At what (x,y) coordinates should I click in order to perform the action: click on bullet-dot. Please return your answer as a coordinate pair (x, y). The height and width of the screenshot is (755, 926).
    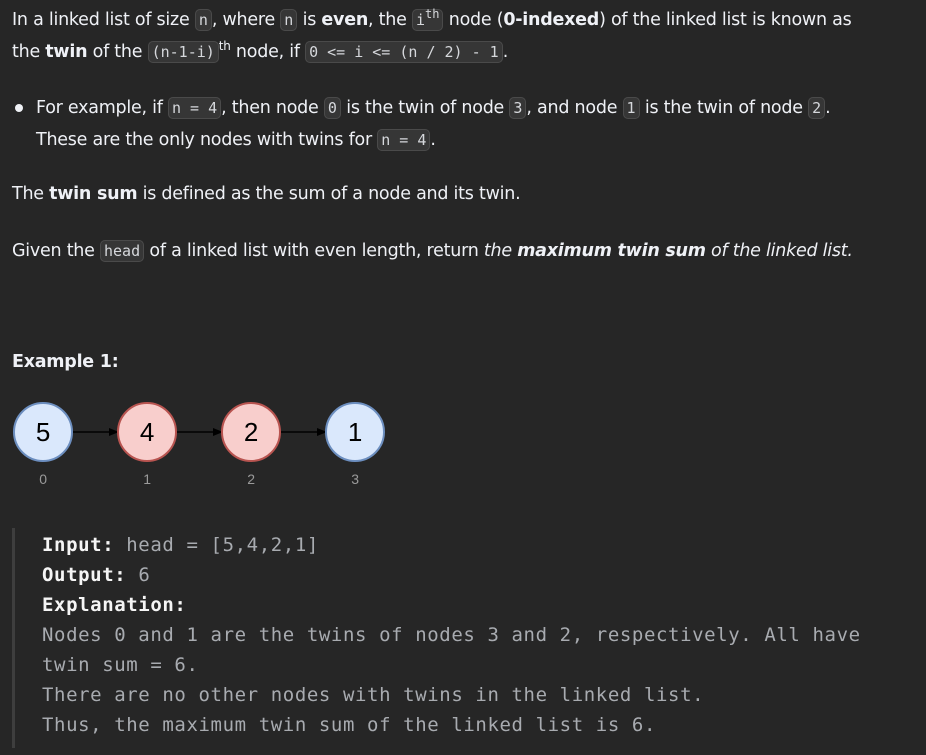
    Looking at the image, I should click on (19, 108).